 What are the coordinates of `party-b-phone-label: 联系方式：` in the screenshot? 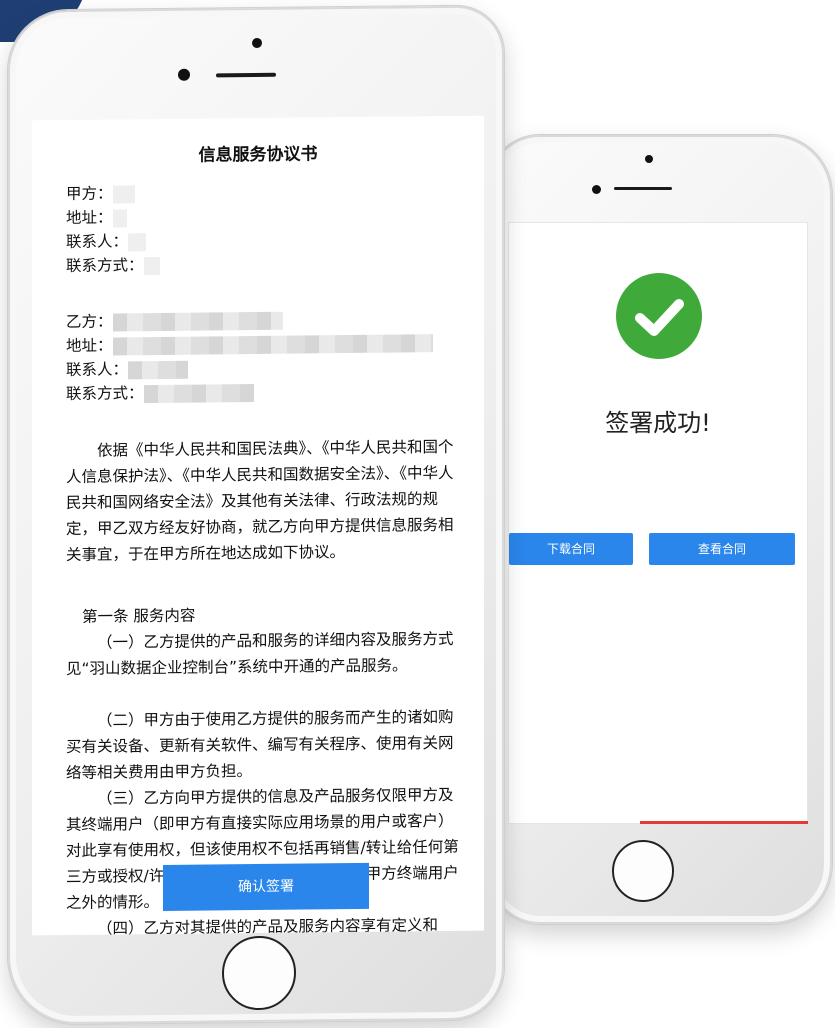 It's located at (105, 393).